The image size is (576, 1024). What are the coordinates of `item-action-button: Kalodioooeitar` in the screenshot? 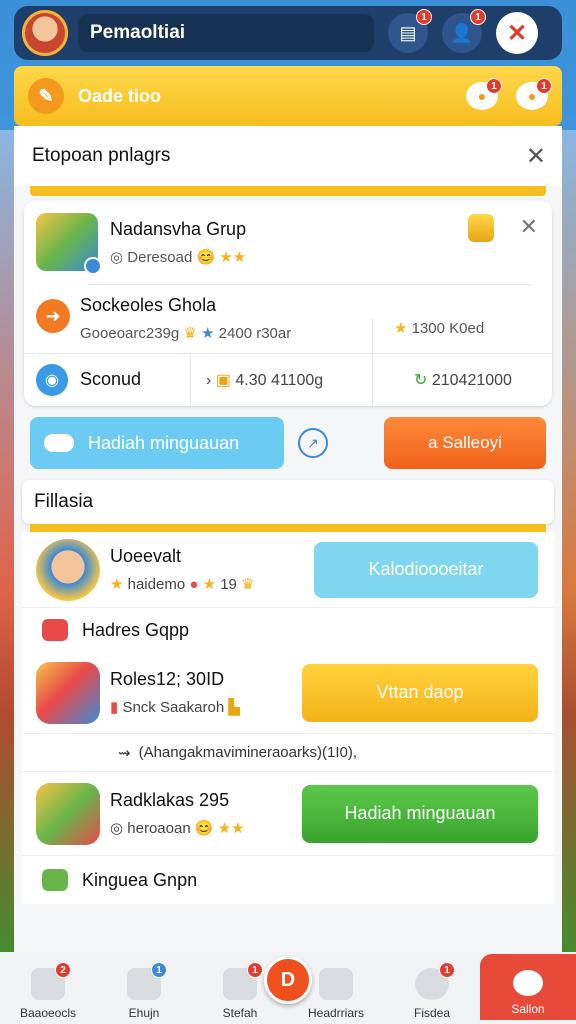 It's located at (426, 569).